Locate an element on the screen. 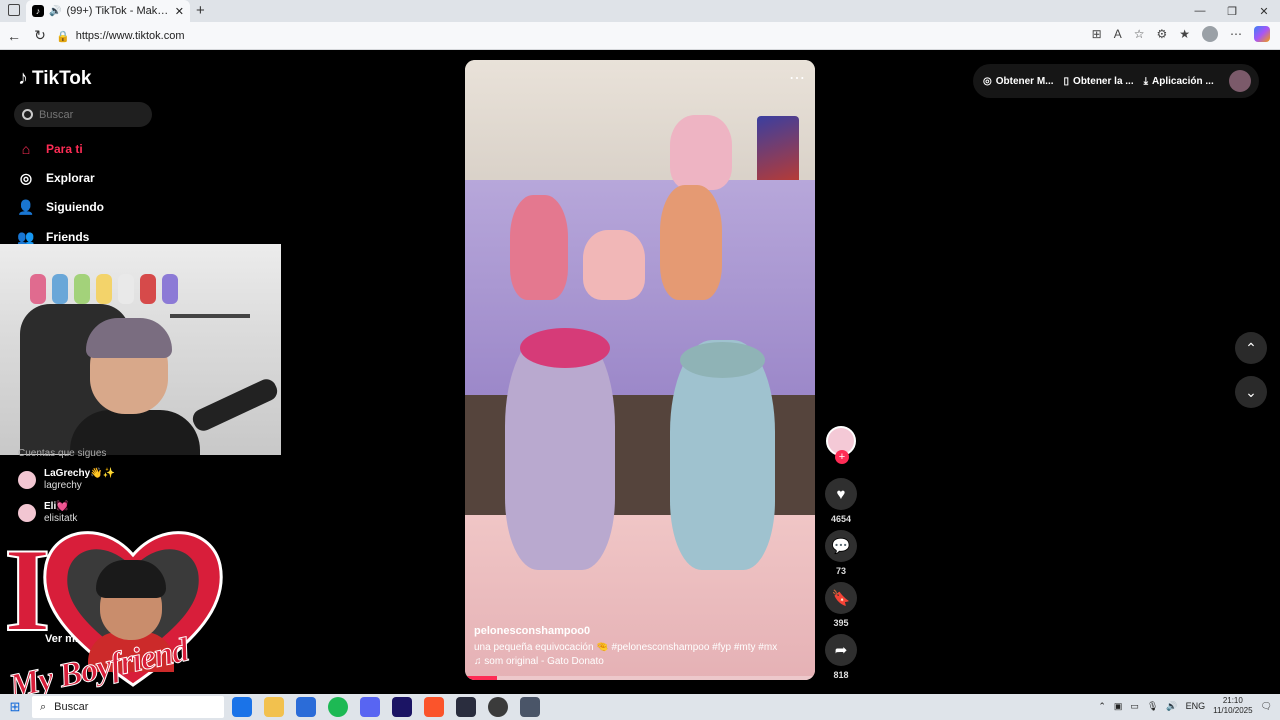 The image size is (1280, 720). reload-icon: ↻ is located at coordinates (40, 36).